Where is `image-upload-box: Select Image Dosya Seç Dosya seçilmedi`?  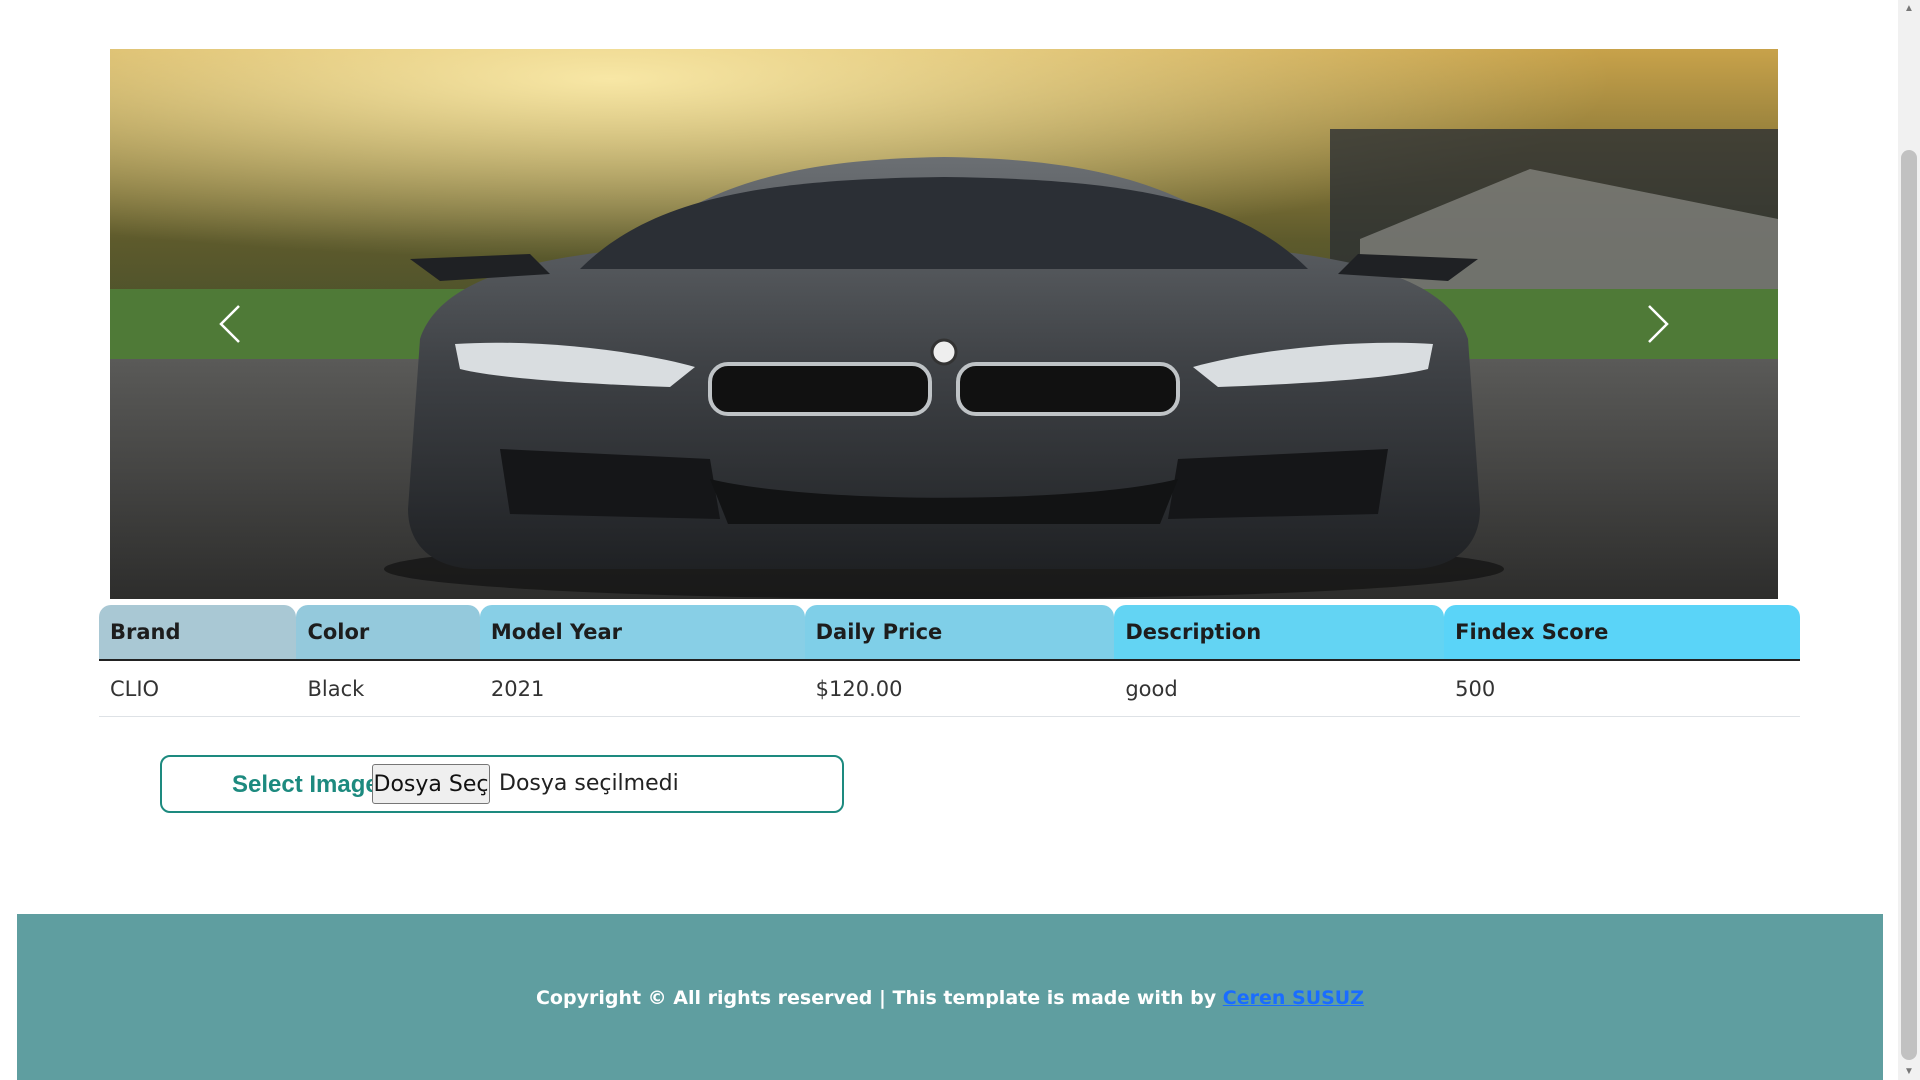 image-upload-box: Select Image Dosya Seç Dosya seçilmedi is located at coordinates (502, 784).